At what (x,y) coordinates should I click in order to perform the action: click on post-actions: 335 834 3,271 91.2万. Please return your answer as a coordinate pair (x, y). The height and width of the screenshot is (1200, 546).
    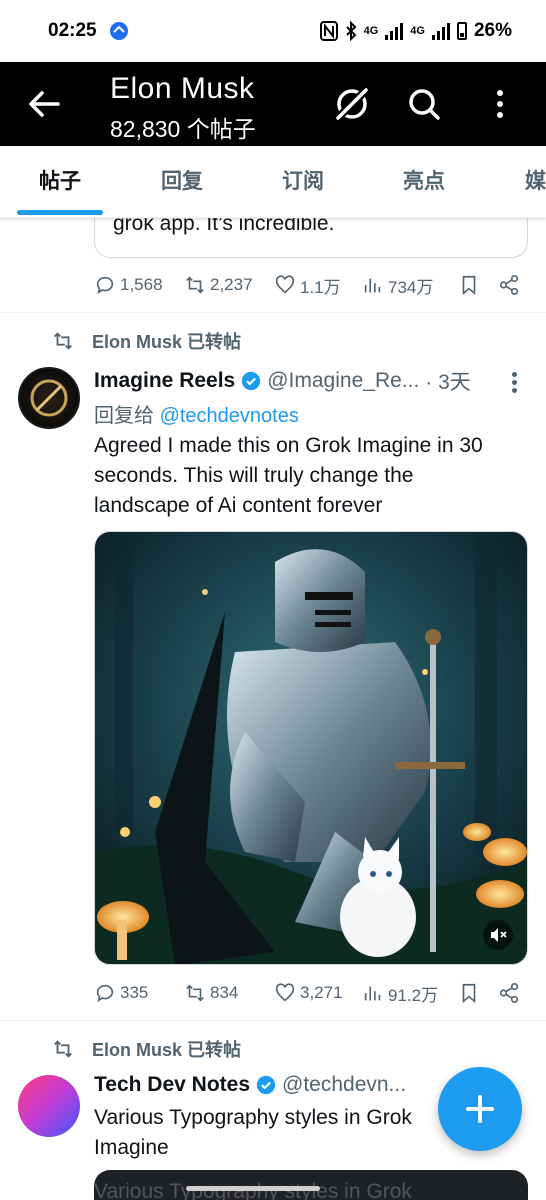
    Looking at the image, I should click on (309, 993).